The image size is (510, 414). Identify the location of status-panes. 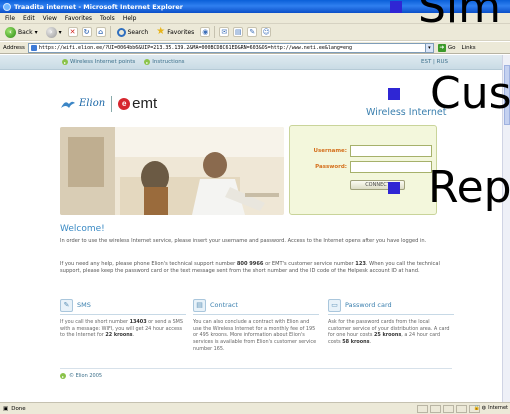
(448, 409).